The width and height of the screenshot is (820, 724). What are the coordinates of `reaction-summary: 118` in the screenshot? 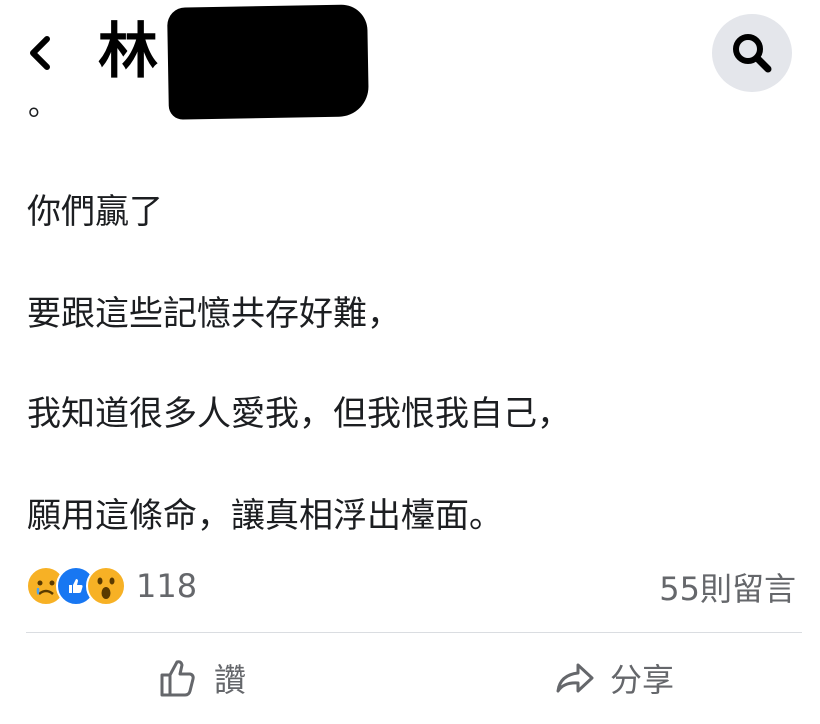 It's located at (111, 586).